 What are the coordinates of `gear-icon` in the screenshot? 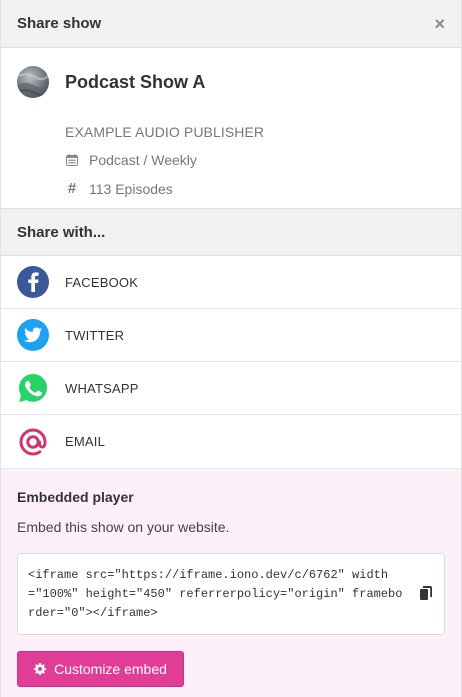 It's located at (40, 669).